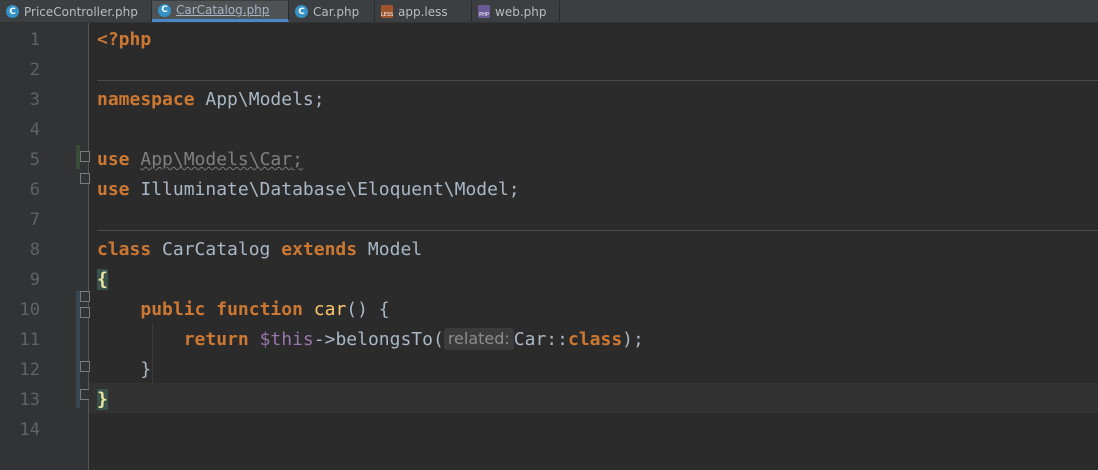 The height and width of the screenshot is (470, 1098). Describe the element at coordinates (336, 11) in the screenshot. I see `tab-label: Car.php` at that location.